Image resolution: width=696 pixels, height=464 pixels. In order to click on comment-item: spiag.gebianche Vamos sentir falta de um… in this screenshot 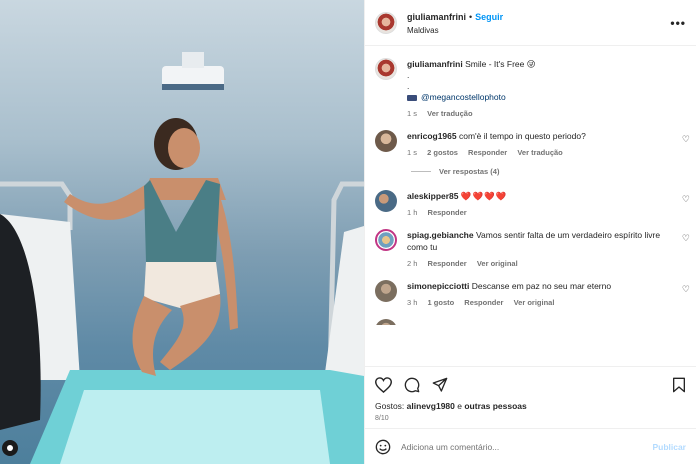, I will do `click(532, 248)`.